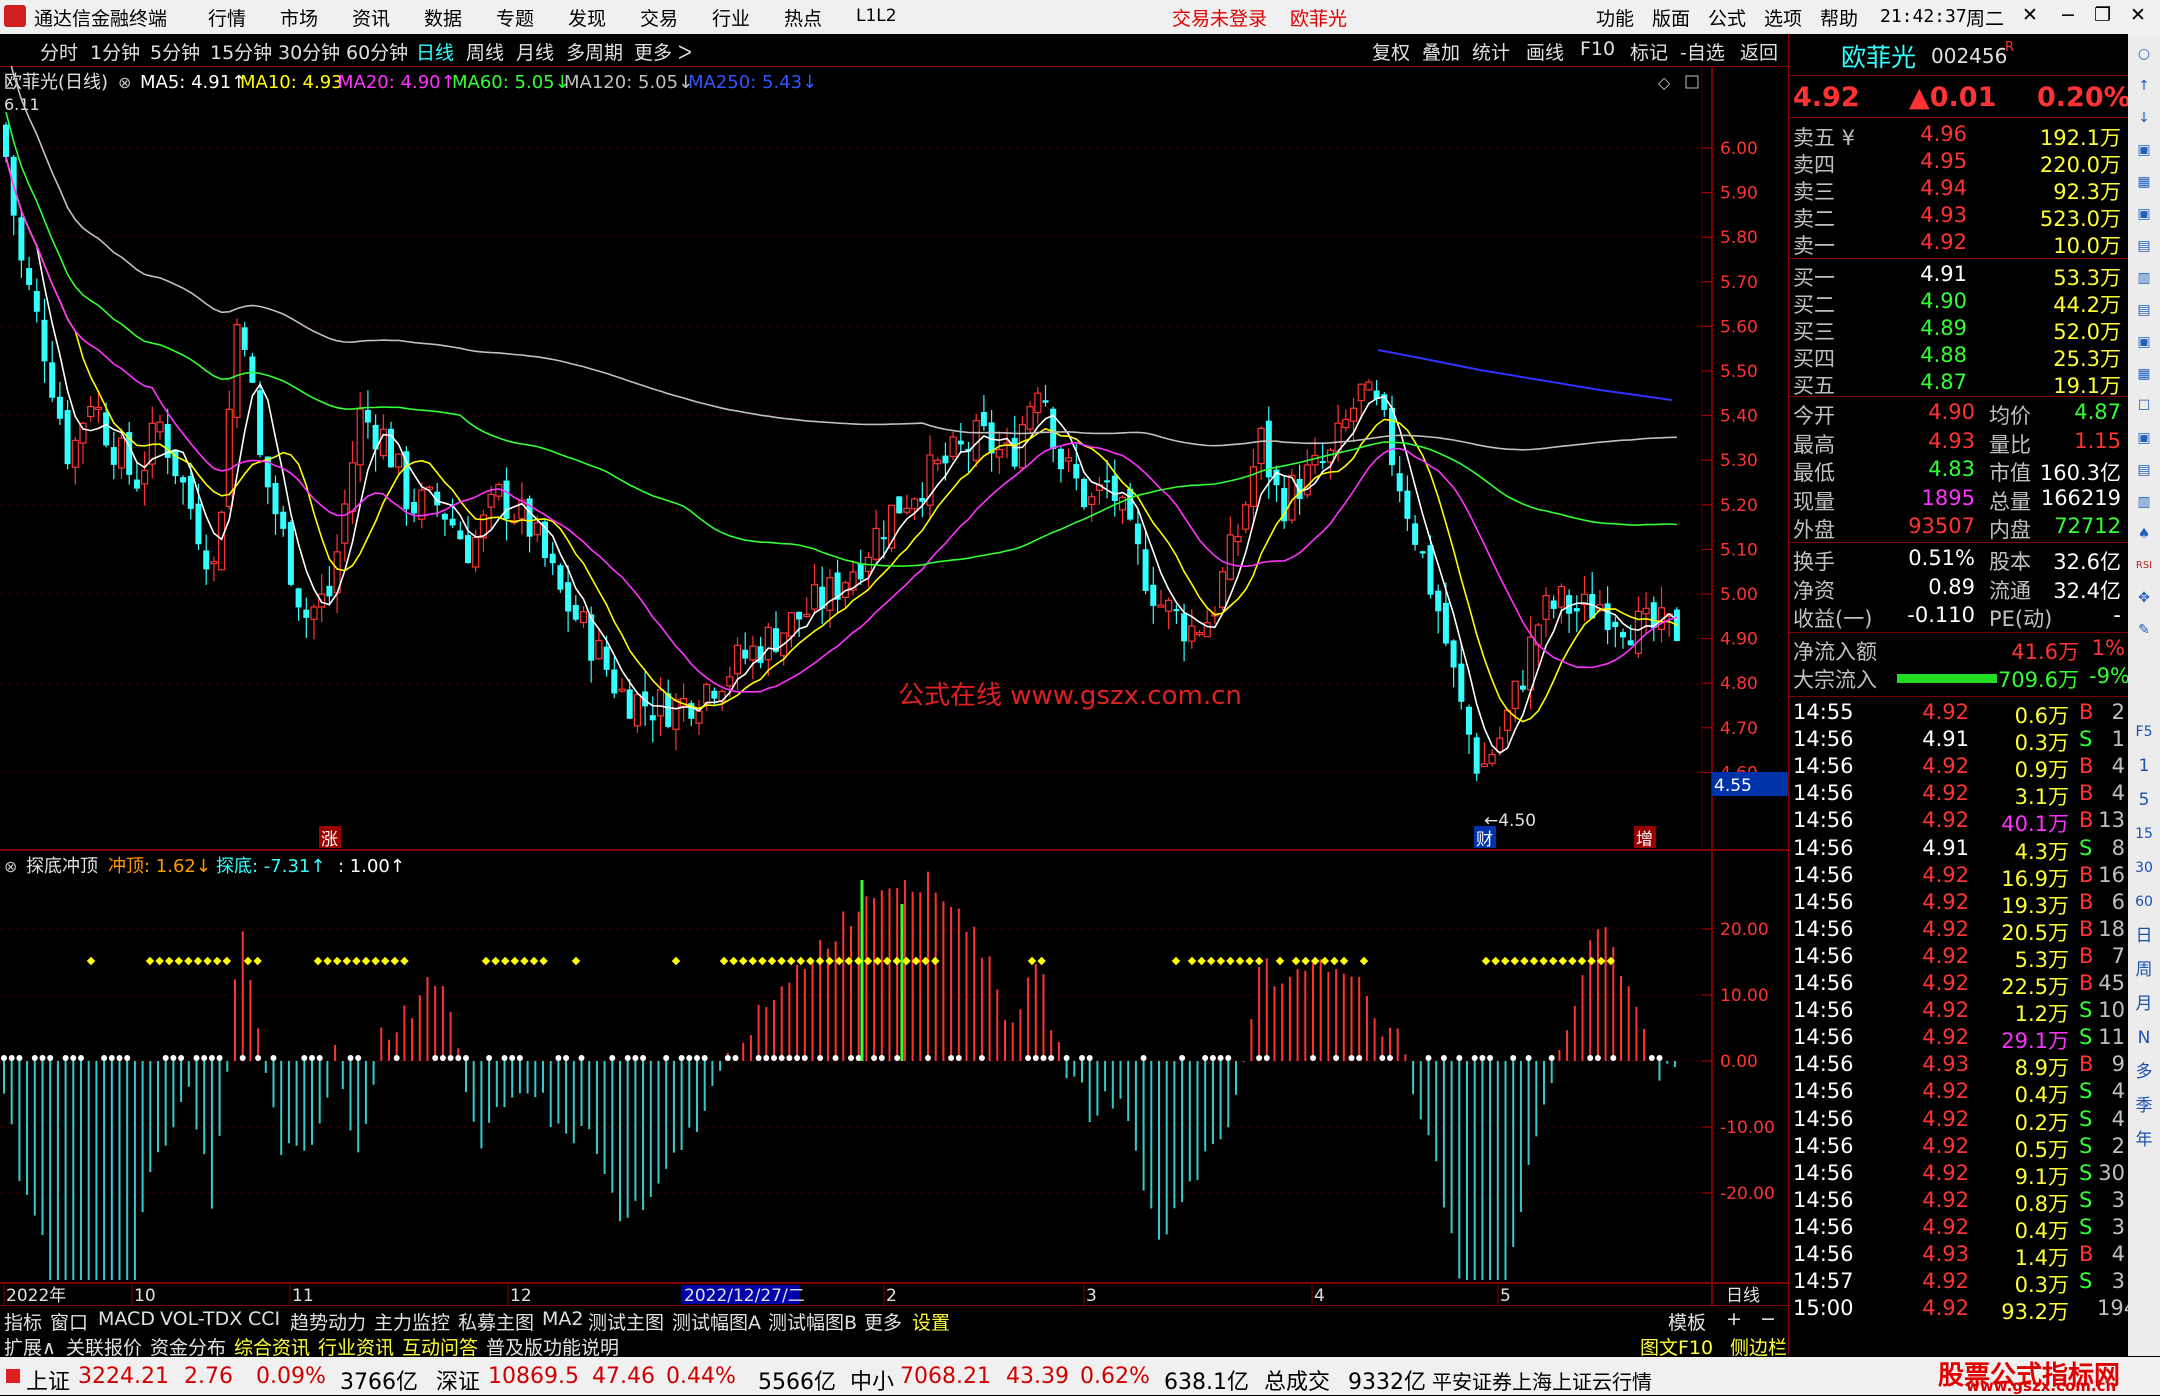 The image size is (2160, 1396). Describe the element at coordinates (731, 17) in the screenshot. I see `menu-hangye: 行业` at that location.